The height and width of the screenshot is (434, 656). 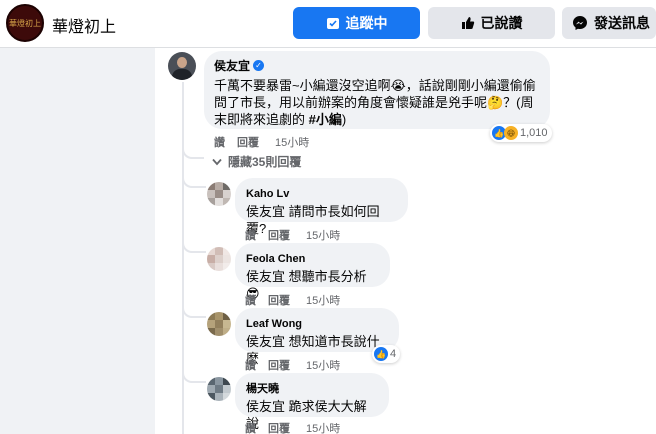 What do you see at coordinates (312, 402) in the screenshot?
I see `reply-bubble: 楊天曉 侯友宜 跪求侯大大解說` at bounding box center [312, 402].